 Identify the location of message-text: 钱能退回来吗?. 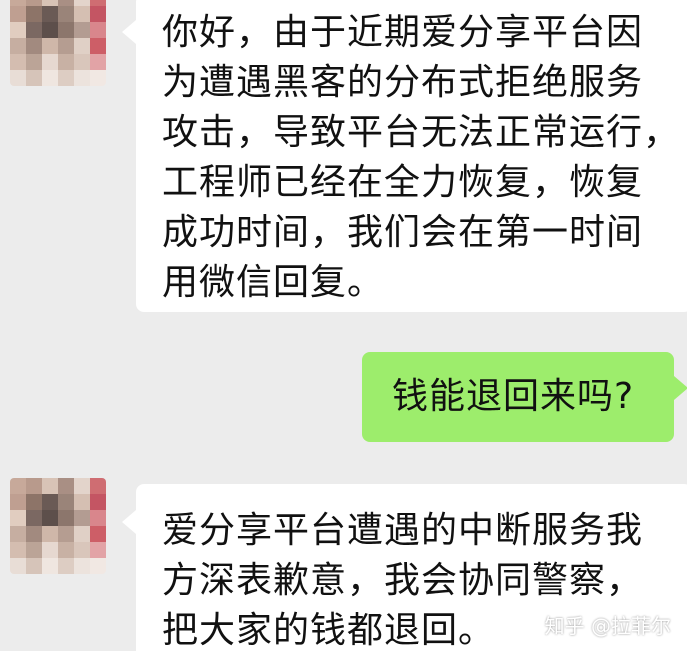
(513, 396).